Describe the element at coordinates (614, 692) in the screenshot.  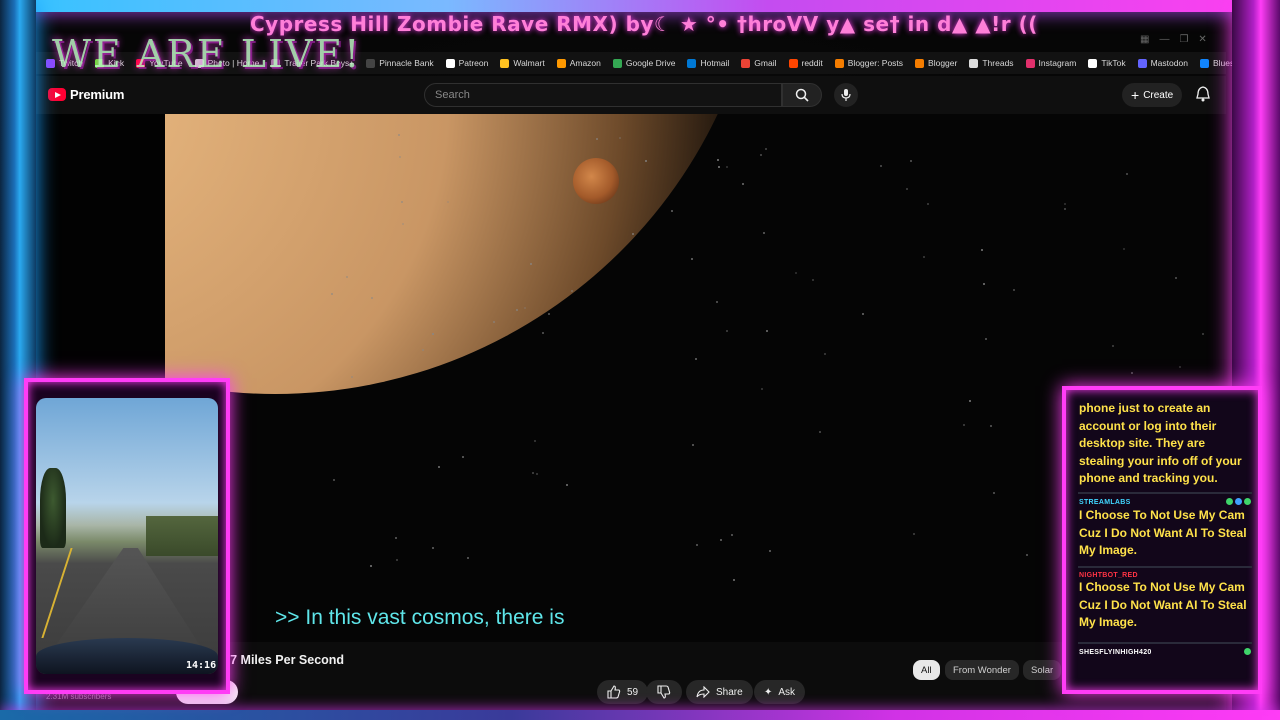
I see `thumbs-up-icon` at that location.